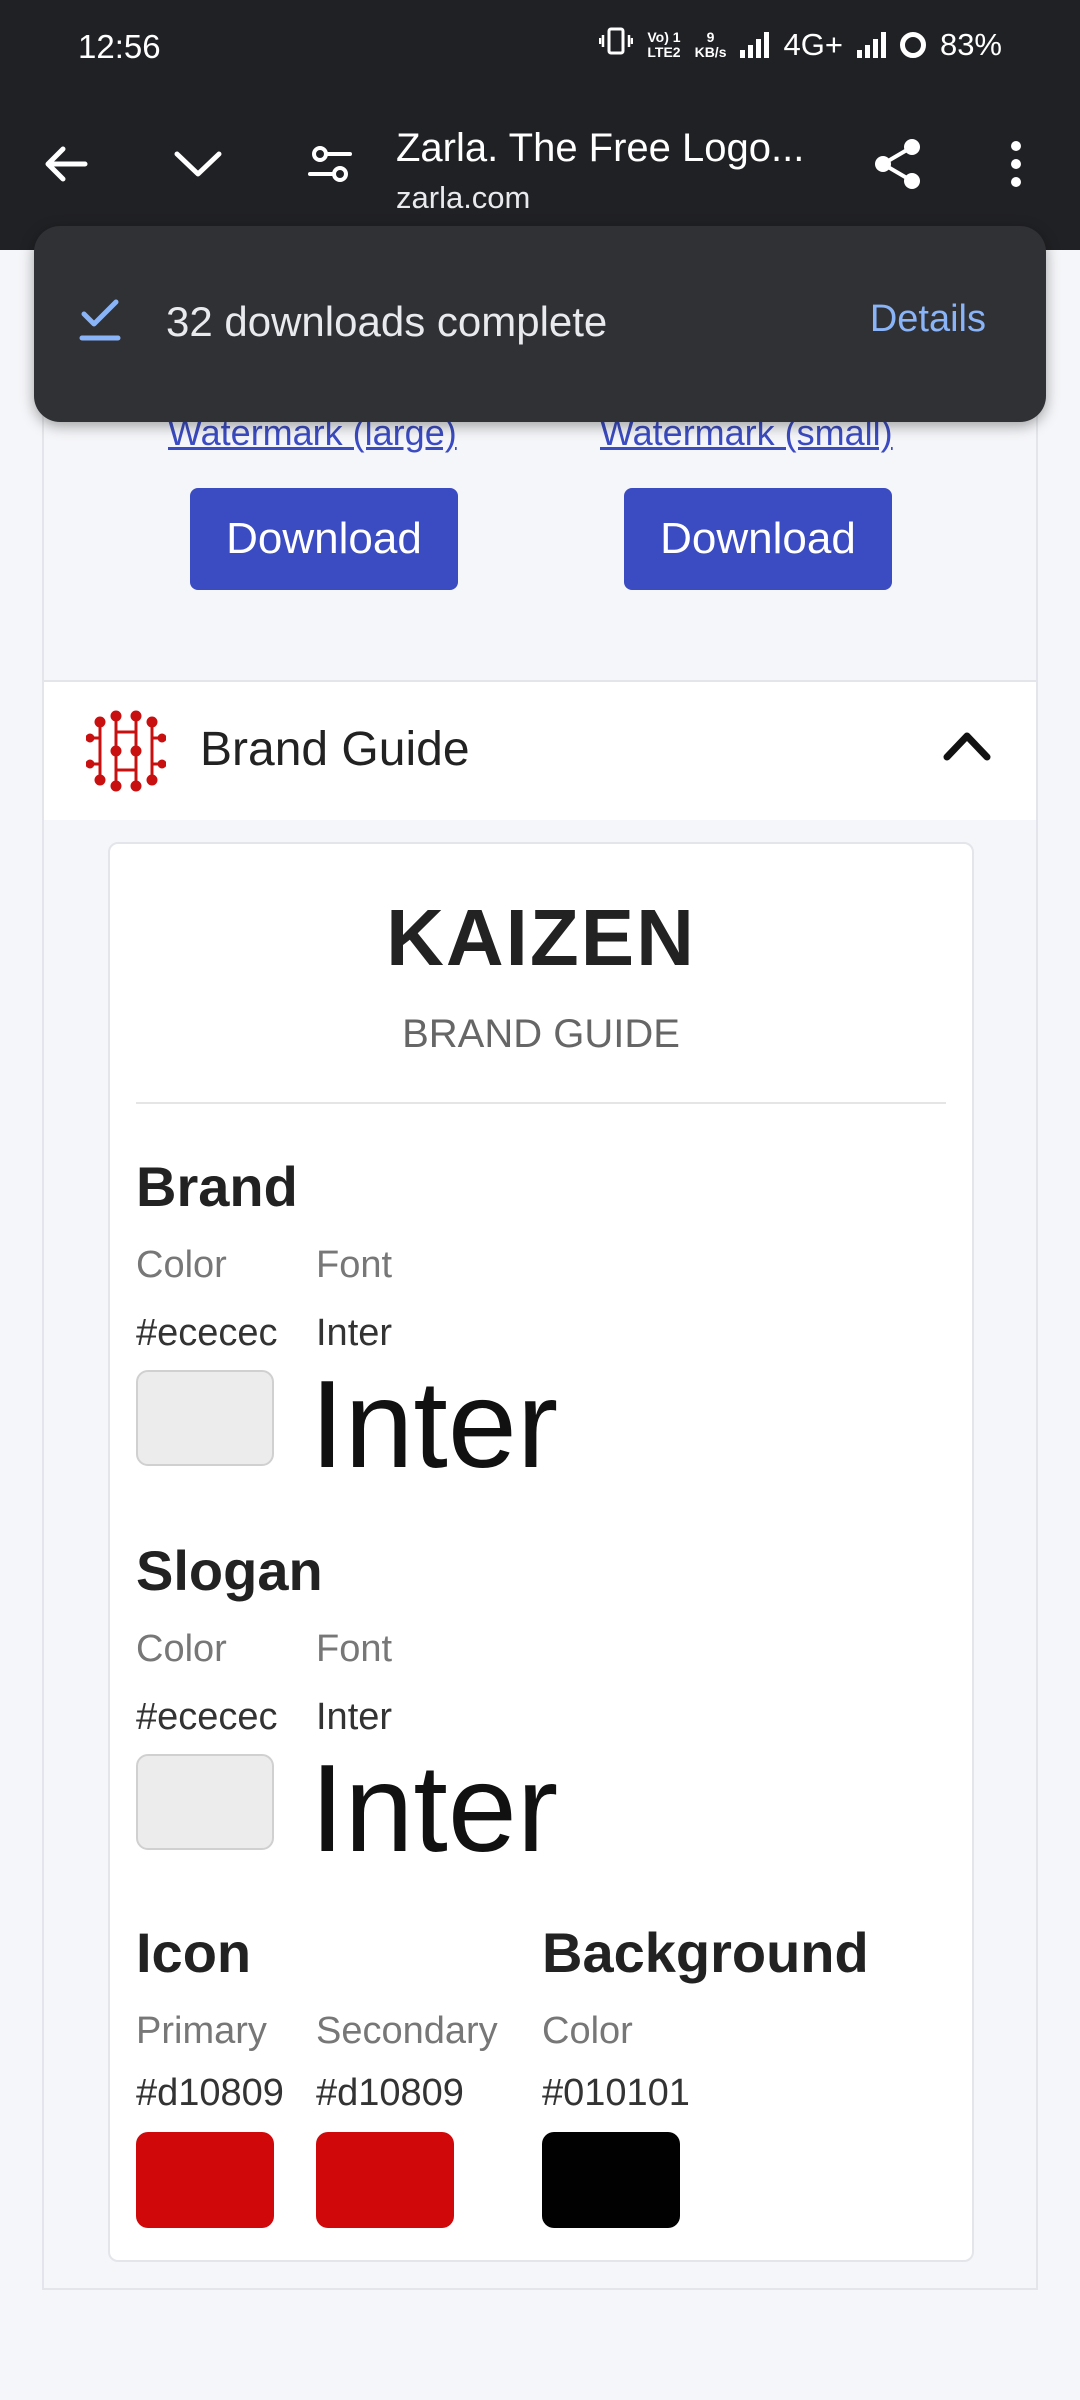 This screenshot has width=1080, height=2400. I want to click on background-color-swatch, so click(611, 2180).